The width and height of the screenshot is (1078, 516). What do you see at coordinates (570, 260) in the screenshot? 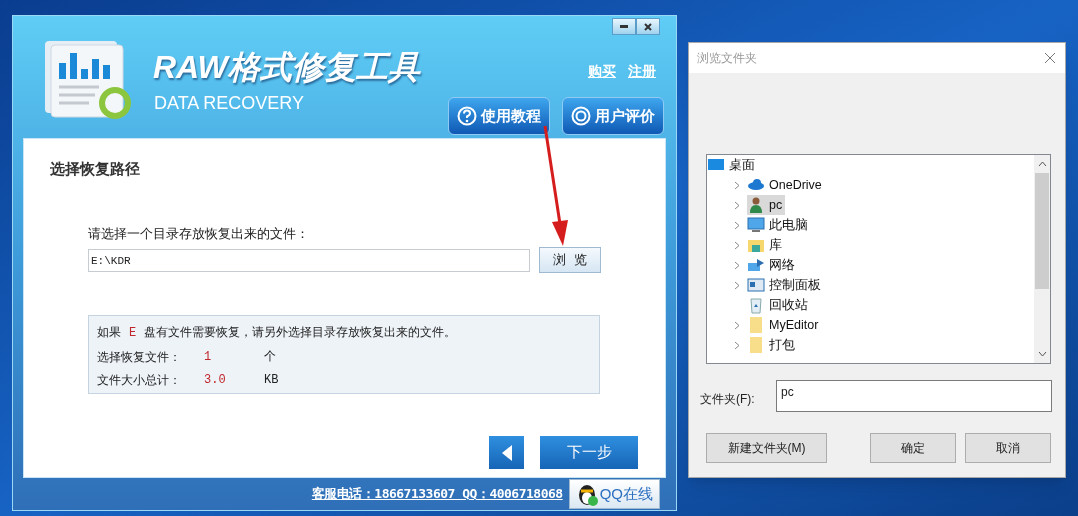
I see `browse-button: 浏 览` at bounding box center [570, 260].